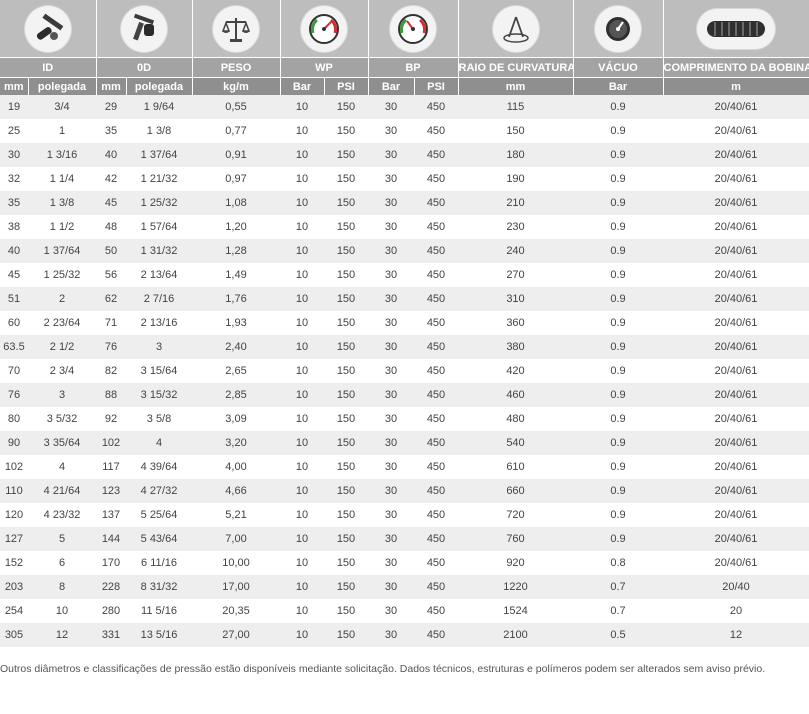 The image size is (809, 714). I want to click on scale-icon, so click(236, 28).